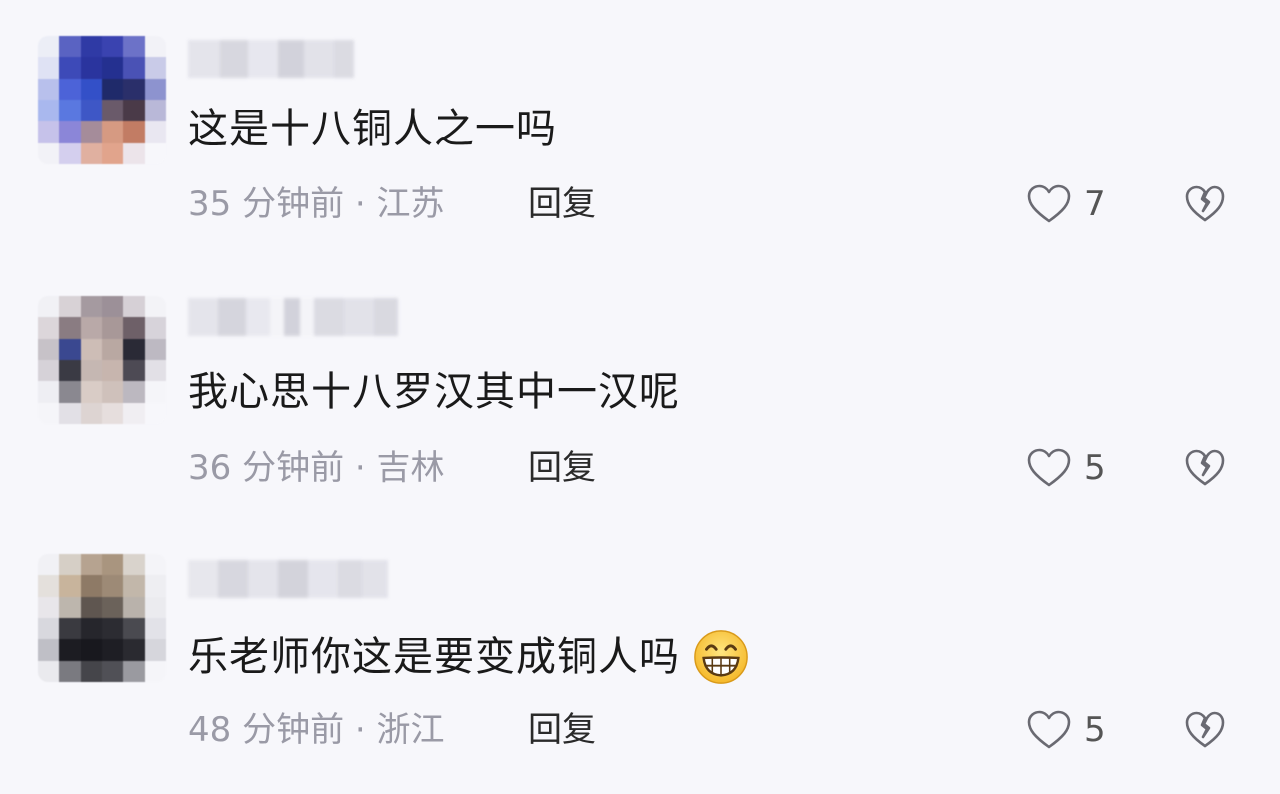  I want to click on comment-time: 36 分钟前, so click(266, 468).